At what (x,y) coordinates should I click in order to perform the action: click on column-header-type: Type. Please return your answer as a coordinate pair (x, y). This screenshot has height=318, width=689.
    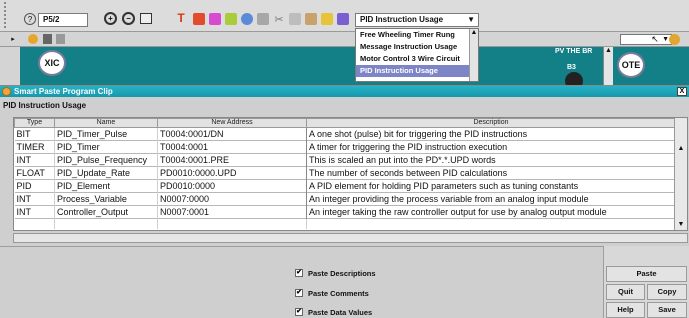
    Looking at the image, I should click on (34, 123).